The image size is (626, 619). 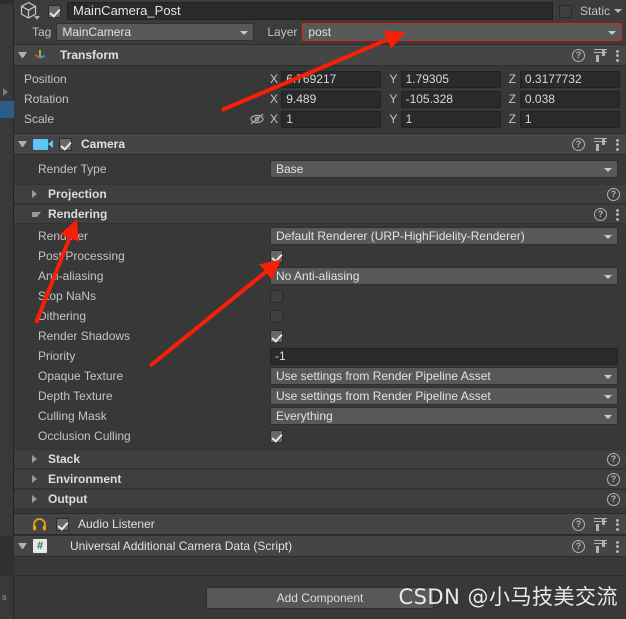 What do you see at coordinates (320, 194) in the screenshot?
I see `projection-section-header: Projection ?` at bounding box center [320, 194].